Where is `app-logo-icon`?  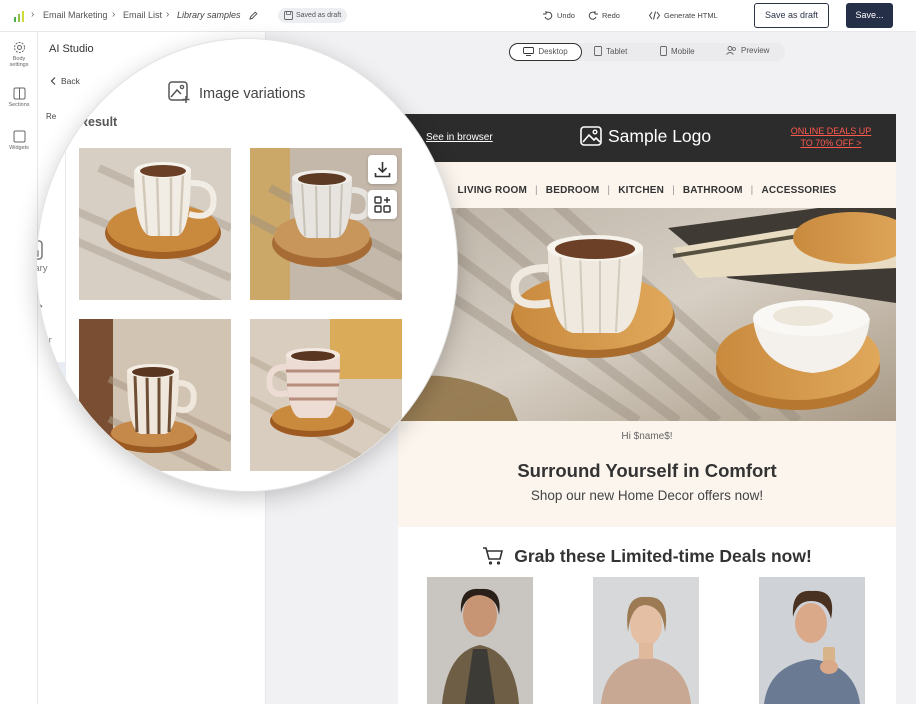
app-logo-icon is located at coordinates (19, 16).